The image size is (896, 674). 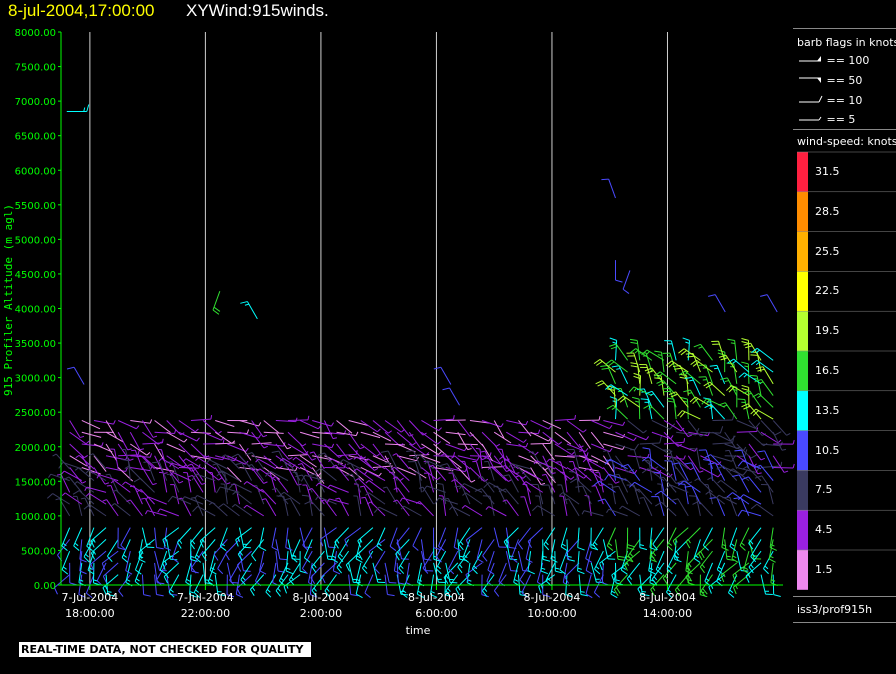 I want to click on x-tick-label-date: 7-Jul-2004, so click(x=205, y=597).